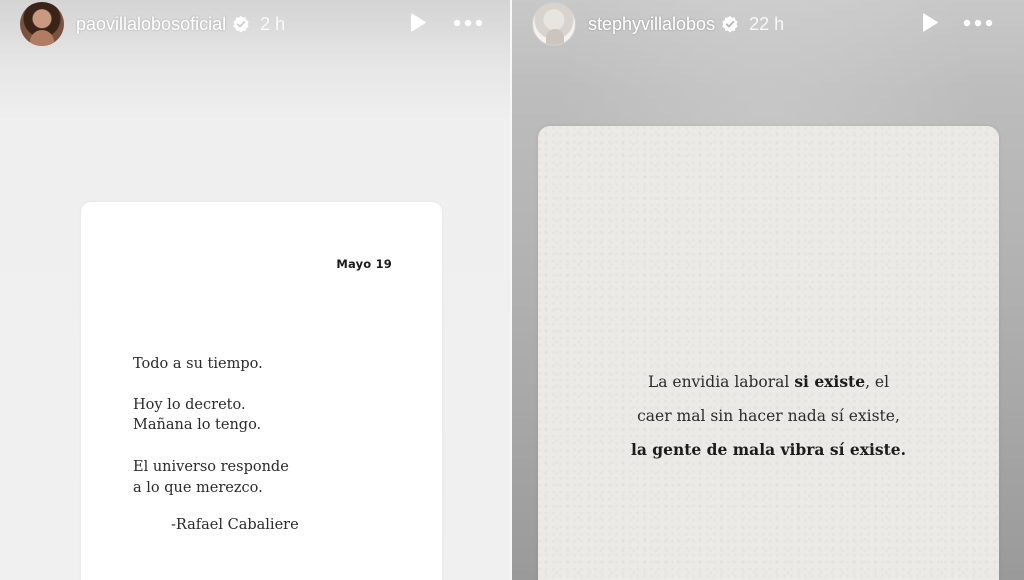 The height and width of the screenshot is (580, 1024). What do you see at coordinates (198, 488) in the screenshot?
I see `poem-line: a lo que merezco.` at bounding box center [198, 488].